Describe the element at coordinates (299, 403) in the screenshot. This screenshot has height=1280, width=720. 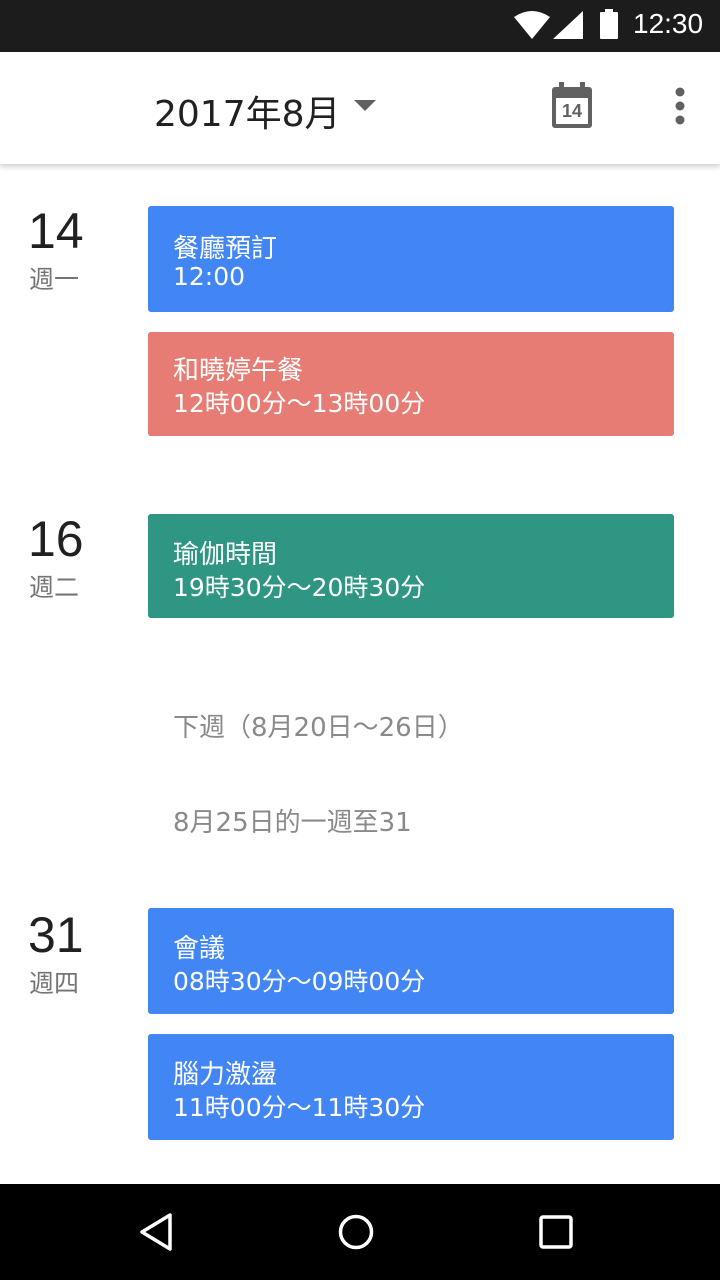
I see `event-time: 12時00分～13時00分` at that location.